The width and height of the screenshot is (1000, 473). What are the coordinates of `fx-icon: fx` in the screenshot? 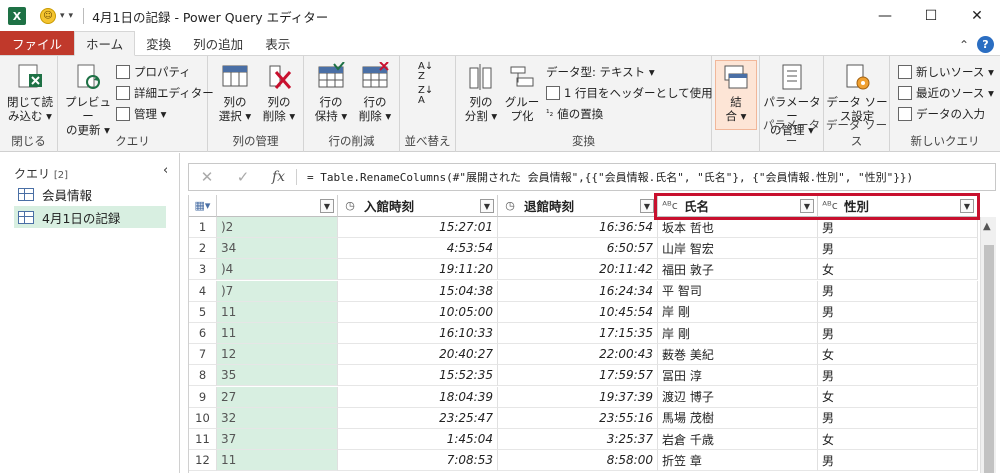 It's located at (279, 177).